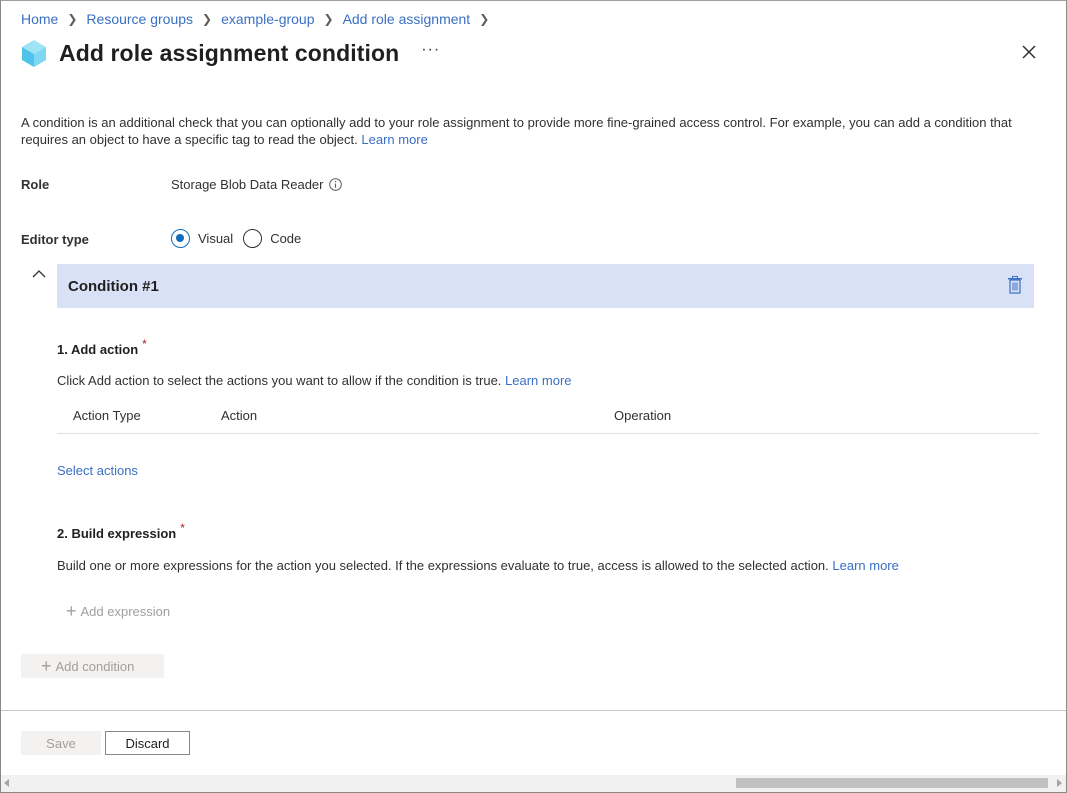  I want to click on column-action-type: Action Type, so click(107, 415).